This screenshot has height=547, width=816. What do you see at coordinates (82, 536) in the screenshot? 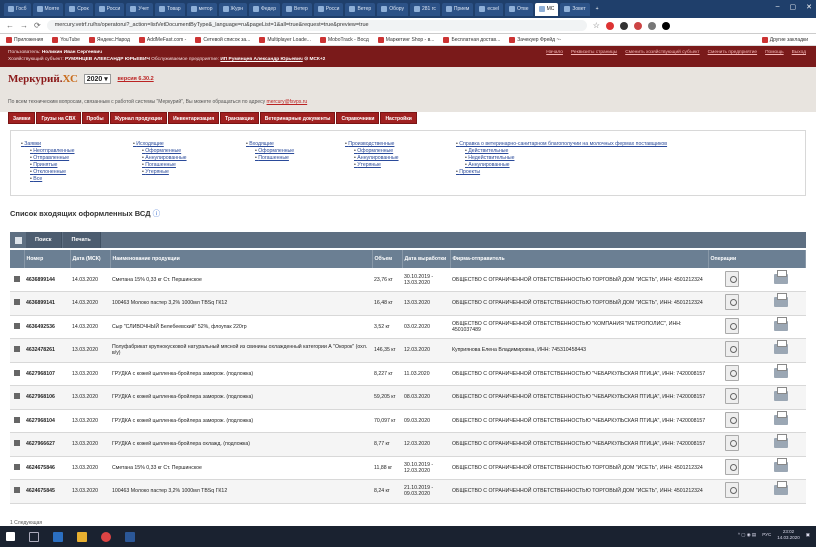
I see `folder-icon` at bounding box center [82, 536].